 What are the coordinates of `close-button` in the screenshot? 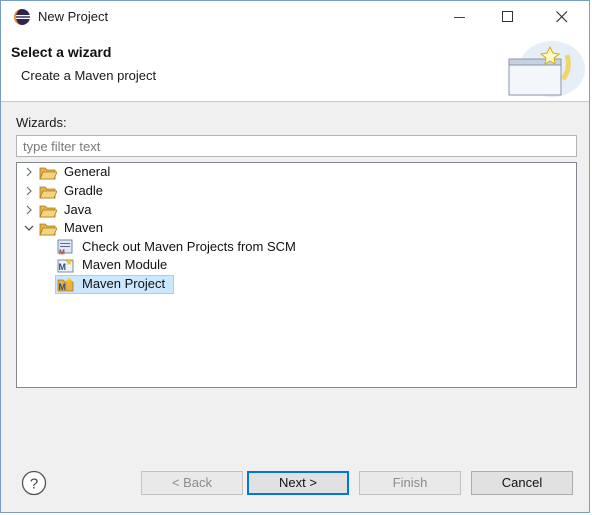 It's located at (562, 17).